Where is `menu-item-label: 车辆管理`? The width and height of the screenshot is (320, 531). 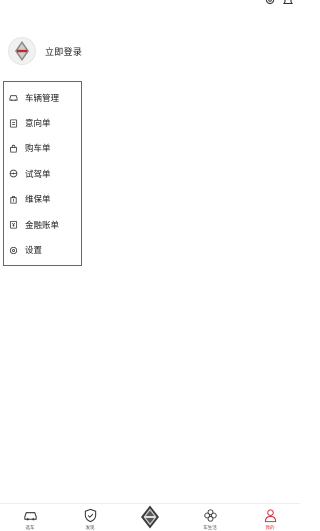 menu-item-label: 车辆管理 is located at coordinates (42, 98).